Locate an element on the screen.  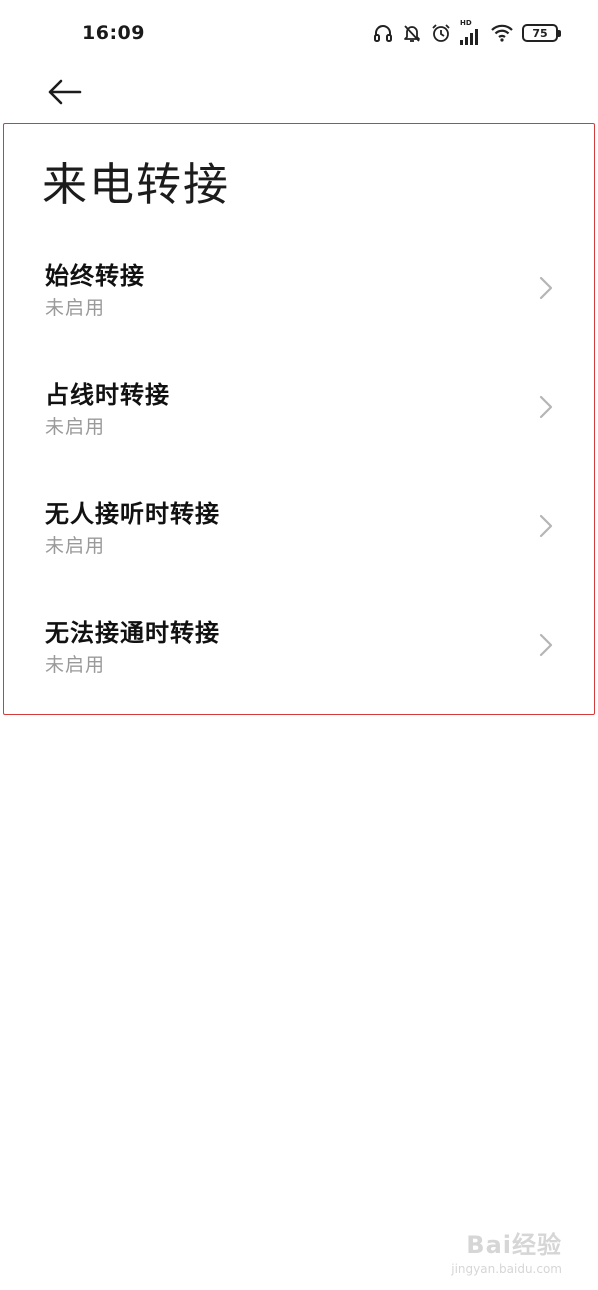
back-button is located at coordinates (64, 94).